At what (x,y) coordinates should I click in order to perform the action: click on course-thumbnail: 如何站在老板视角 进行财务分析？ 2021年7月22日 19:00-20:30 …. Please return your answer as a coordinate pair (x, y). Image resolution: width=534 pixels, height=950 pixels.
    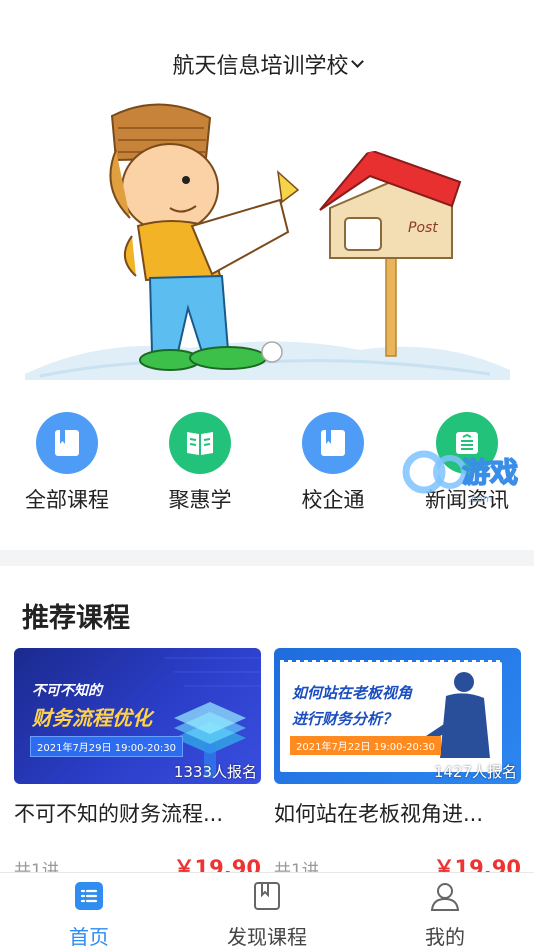
    Looking at the image, I should click on (397, 716).